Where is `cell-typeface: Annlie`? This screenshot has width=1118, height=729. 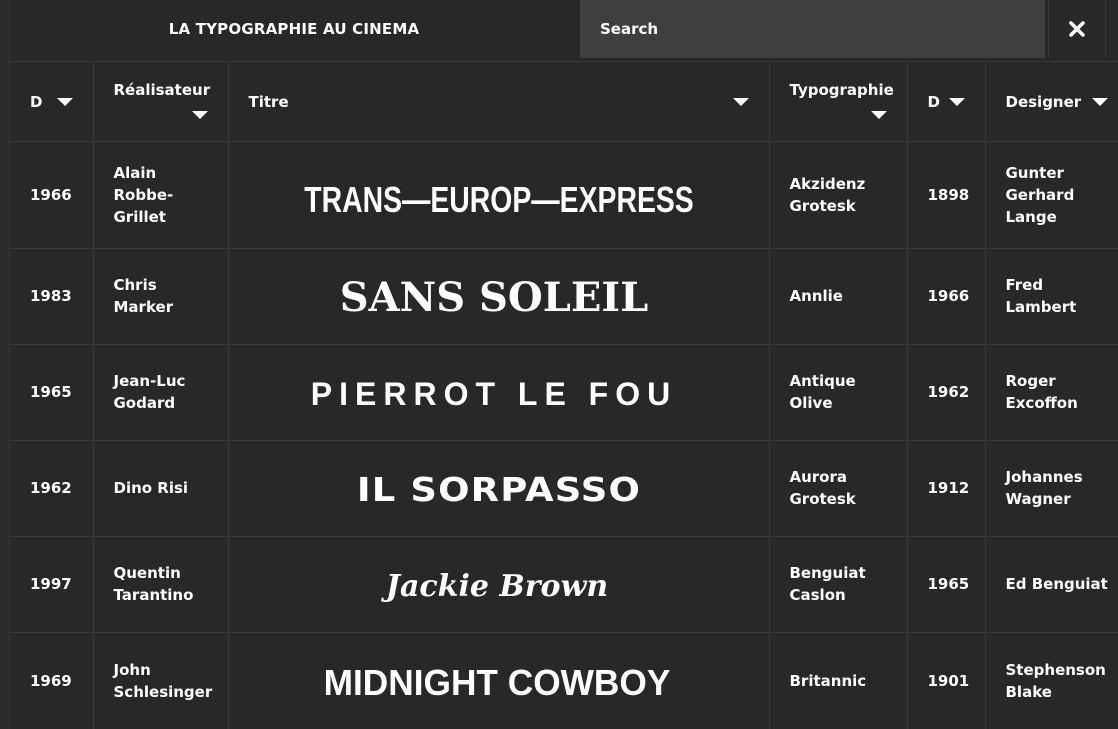
cell-typeface: Annlie is located at coordinates (838, 296).